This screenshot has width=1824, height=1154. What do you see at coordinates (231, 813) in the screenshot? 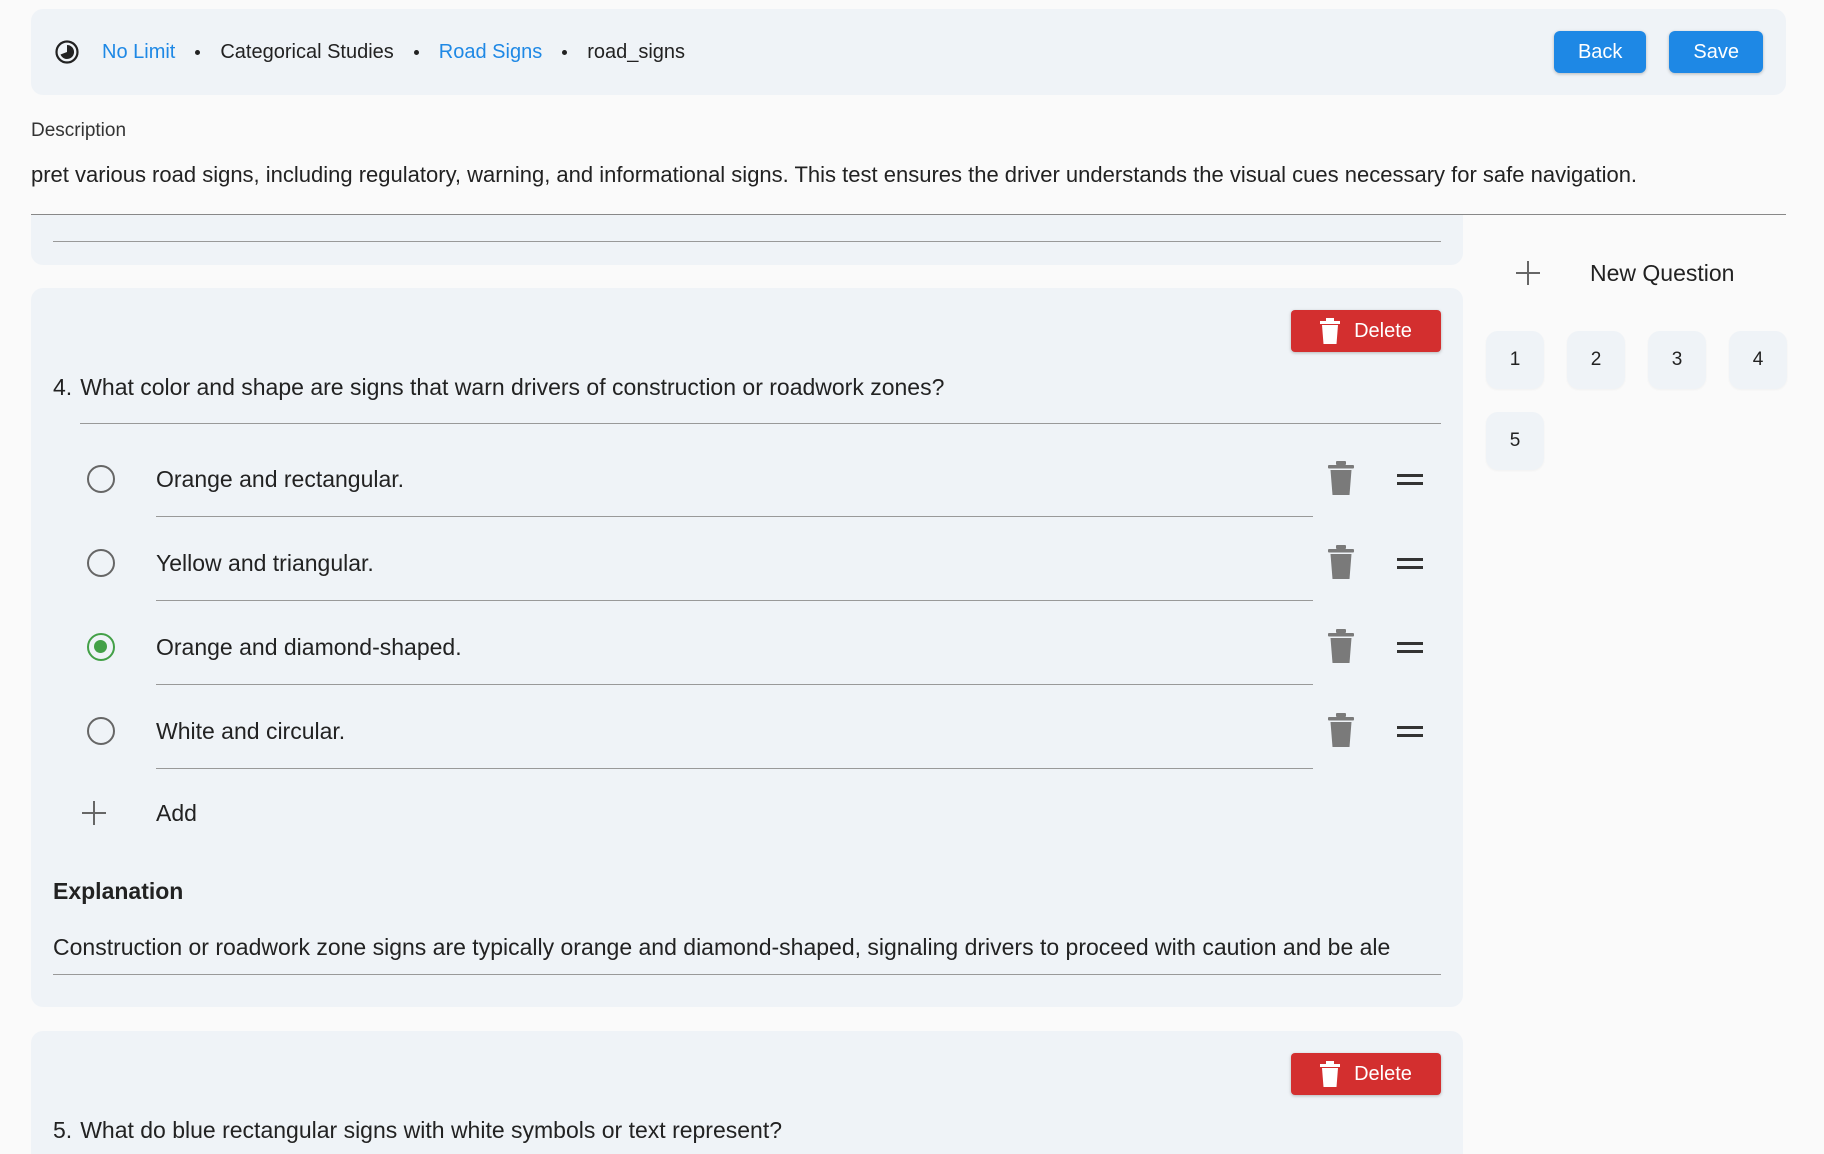
I see `add-option-button: Add` at bounding box center [231, 813].